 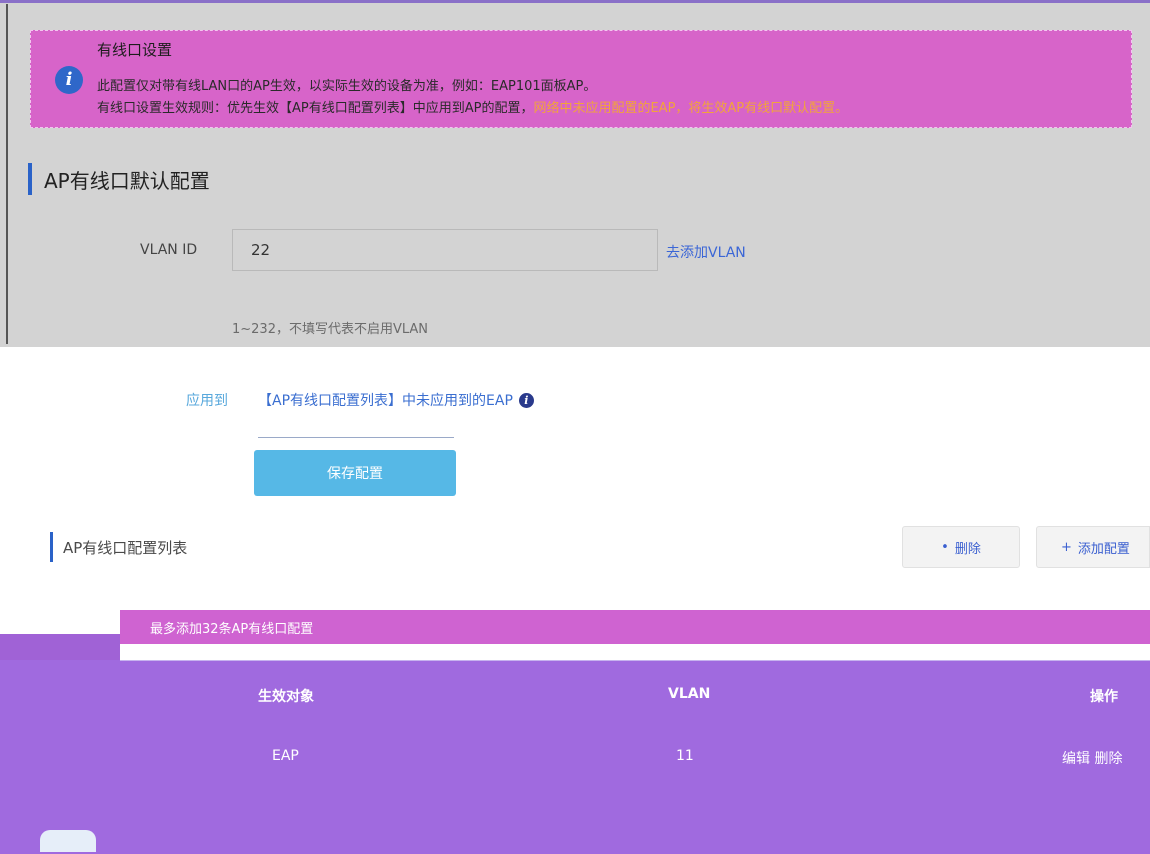 I want to click on vlan-id-label: VLAN ID, so click(x=169, y=250).